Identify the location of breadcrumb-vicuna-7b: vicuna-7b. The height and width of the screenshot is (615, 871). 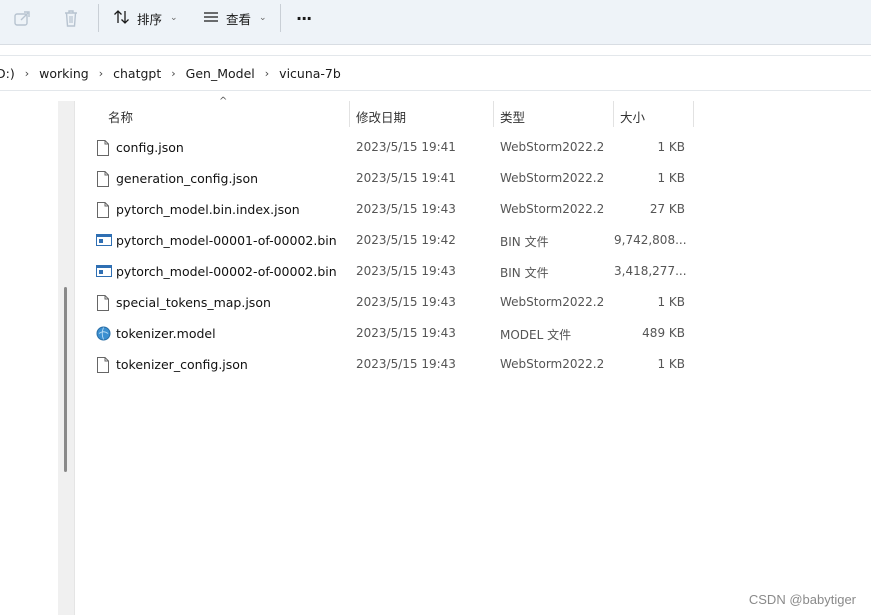
(310, 73).